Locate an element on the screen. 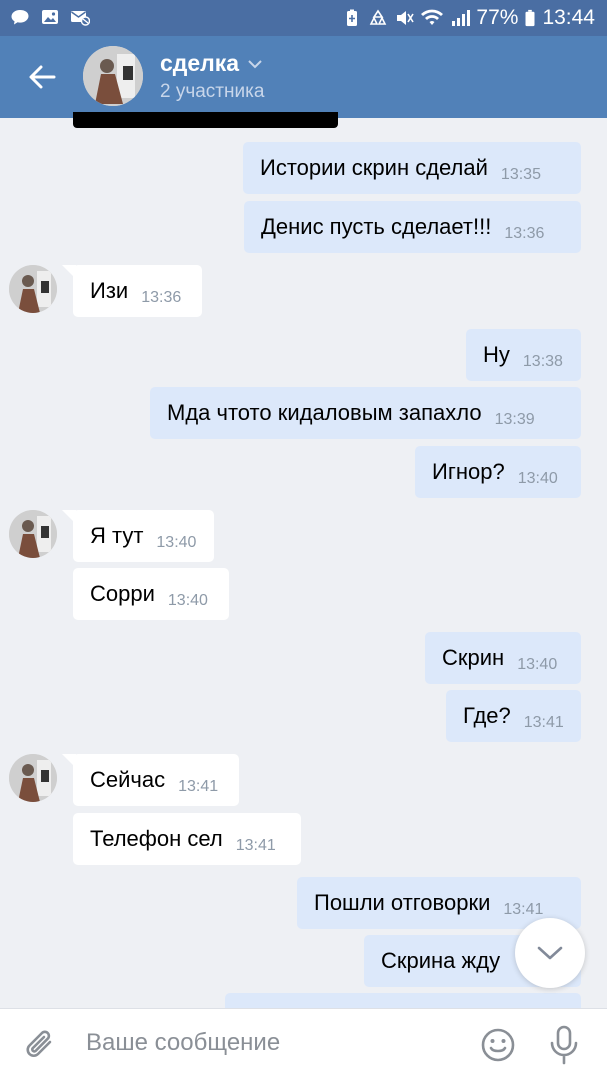  scroll-down-button is located at coordinates (550, 953).